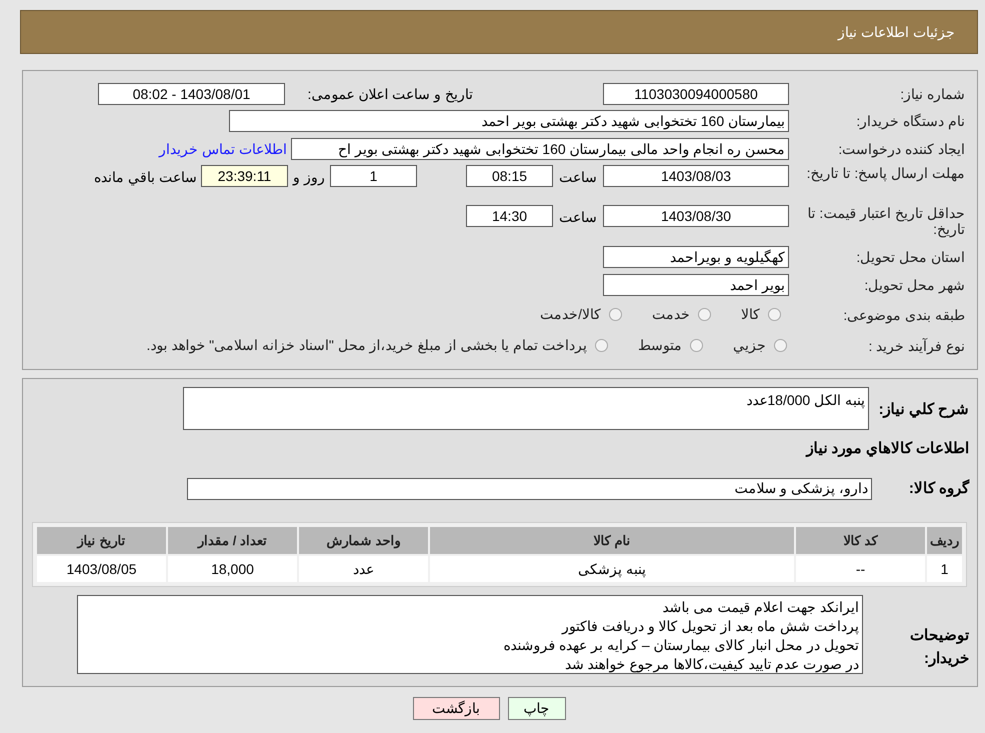 The image size is (985, 733). Describe the element at coordinates (570, 314) in the screenshot. I see `field-label: کالا/خدمت` at that location.